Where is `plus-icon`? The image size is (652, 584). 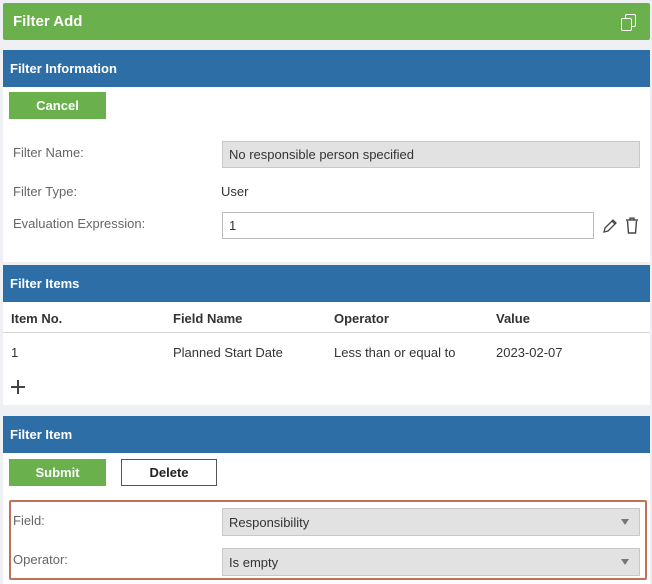
plus-icon is located at coordinates (18, 387).